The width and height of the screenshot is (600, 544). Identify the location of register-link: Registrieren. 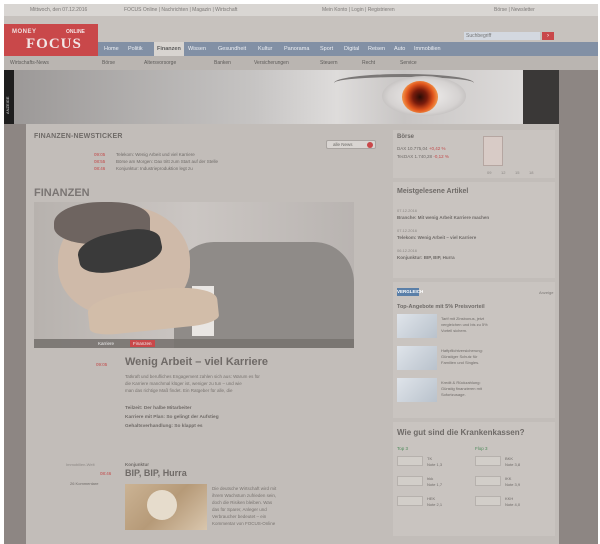
(381, 10).